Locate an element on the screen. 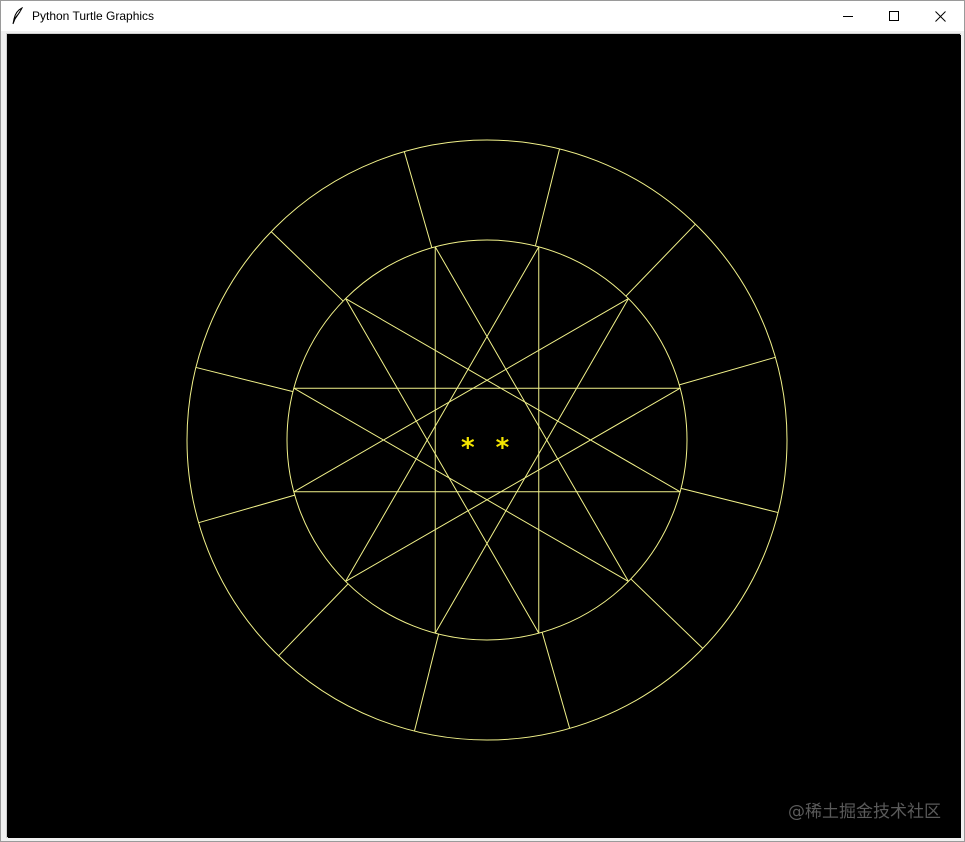 The image size is (965, 842). maximize-button is located at coordinates (894, 16).